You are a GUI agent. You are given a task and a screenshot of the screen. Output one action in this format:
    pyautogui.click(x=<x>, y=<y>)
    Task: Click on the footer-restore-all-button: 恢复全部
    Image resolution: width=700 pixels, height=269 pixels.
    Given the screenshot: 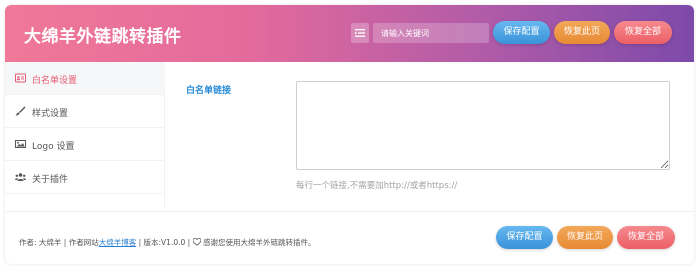 What is the action you would take?
    pyautogui.click(x=646, y=237)
    